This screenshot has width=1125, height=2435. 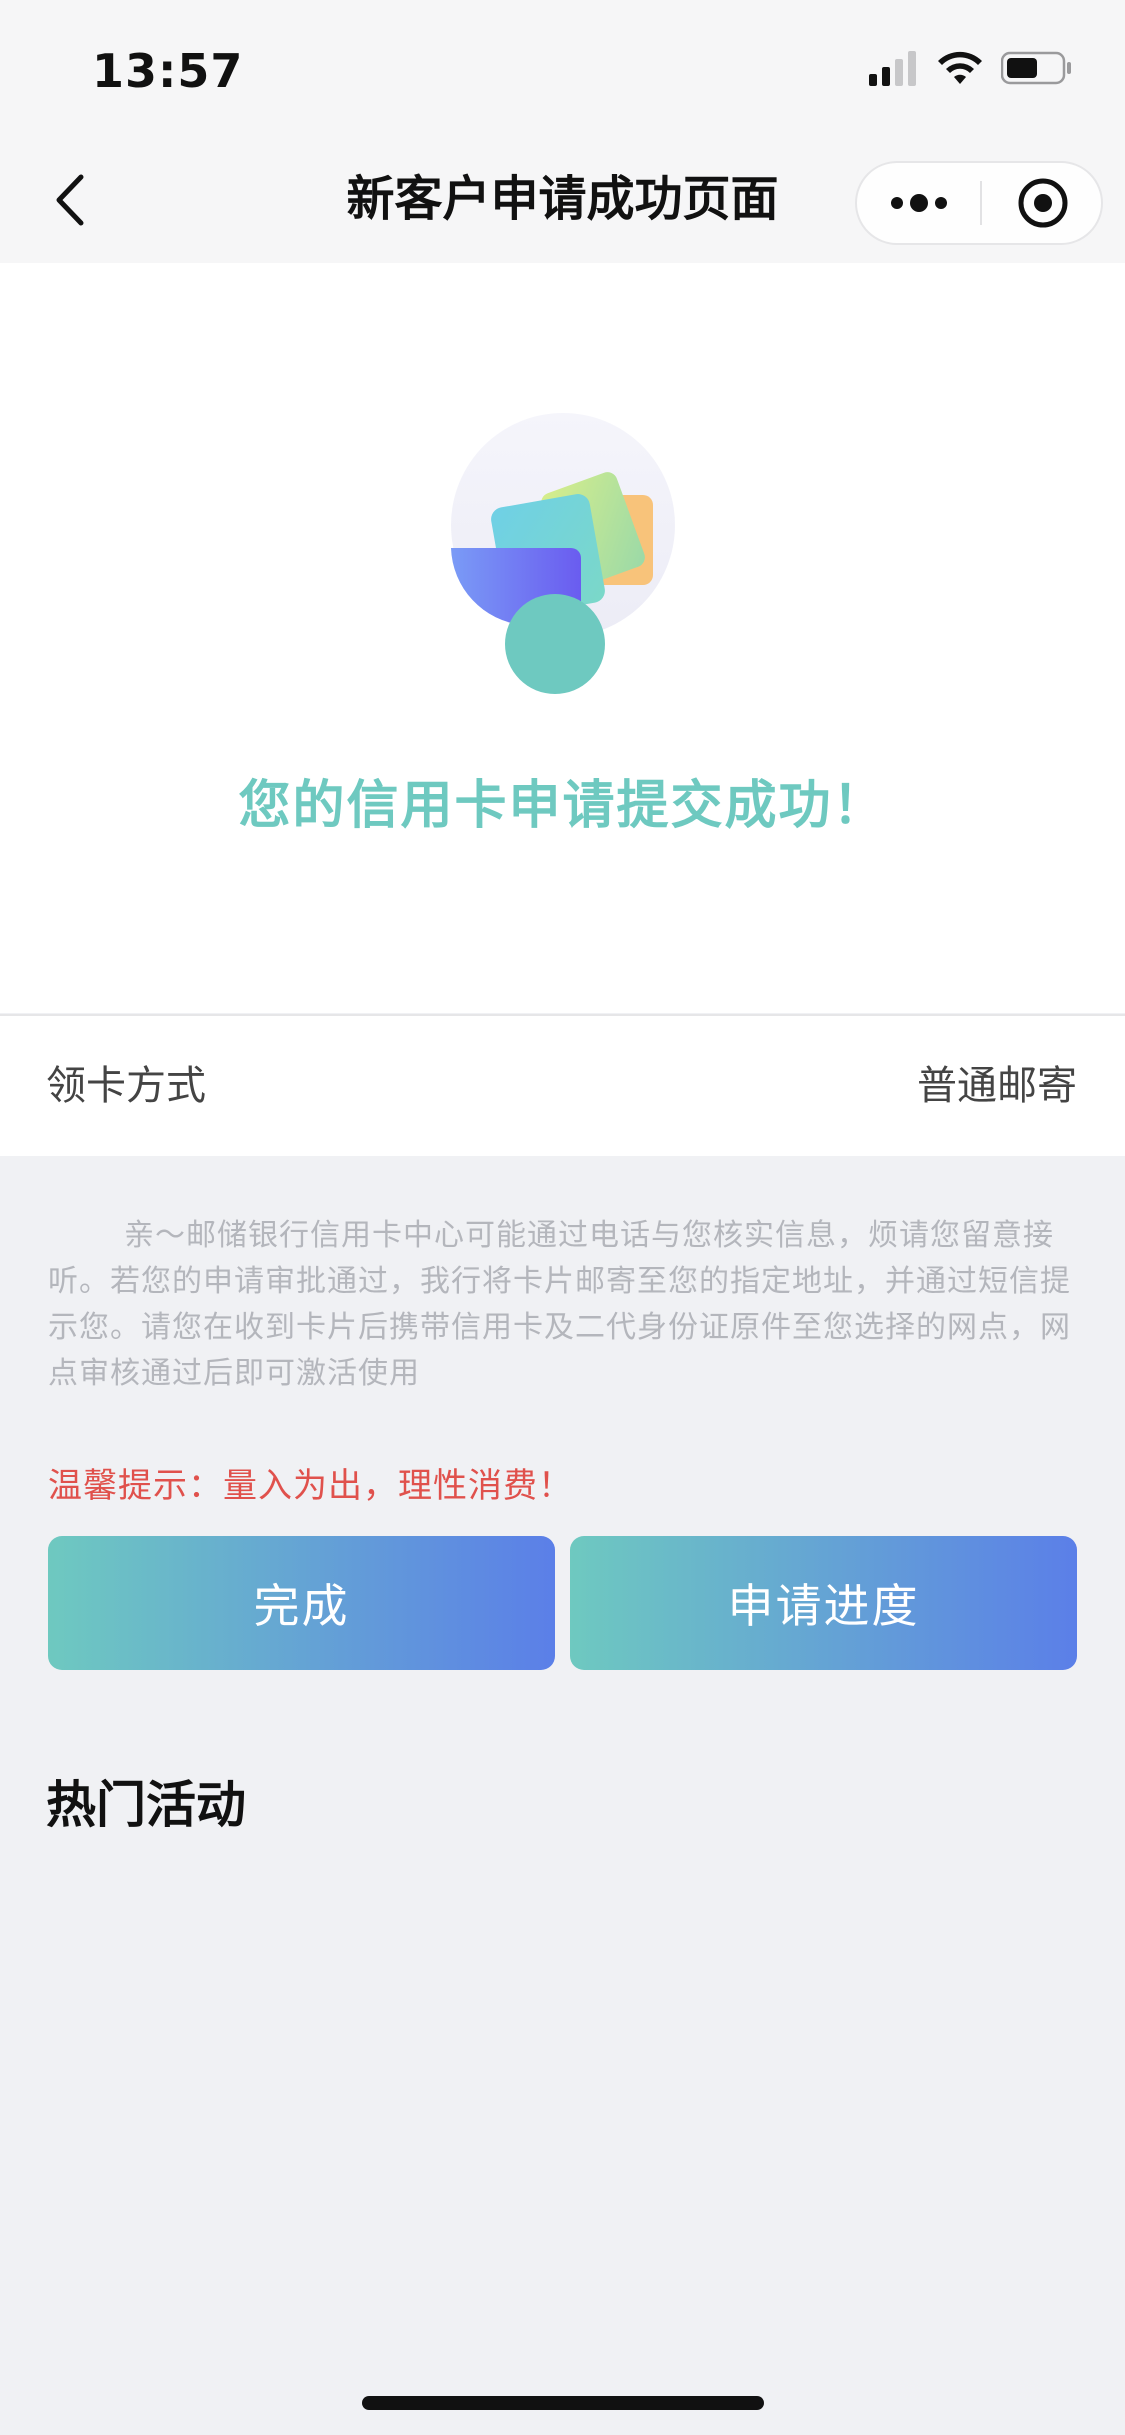 What do you see at coordinates (126, 1086) in the screenshot?
I see `card-method-label: 领卡方式` at bounding box center [126, 1086].